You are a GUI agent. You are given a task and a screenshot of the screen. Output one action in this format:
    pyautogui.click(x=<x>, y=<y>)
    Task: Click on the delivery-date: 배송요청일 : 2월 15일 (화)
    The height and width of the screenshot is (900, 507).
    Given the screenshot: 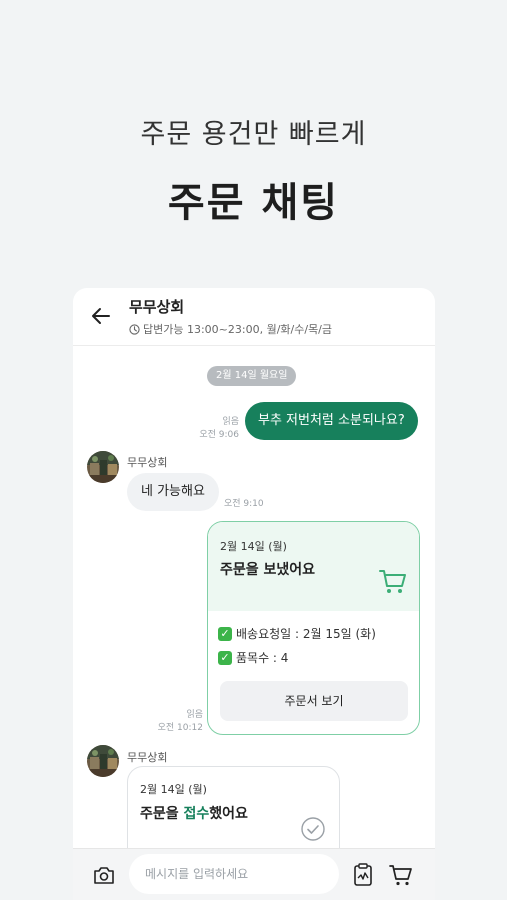 What is the action you would take?
    pyautogui.click(x=306, y=634)
    